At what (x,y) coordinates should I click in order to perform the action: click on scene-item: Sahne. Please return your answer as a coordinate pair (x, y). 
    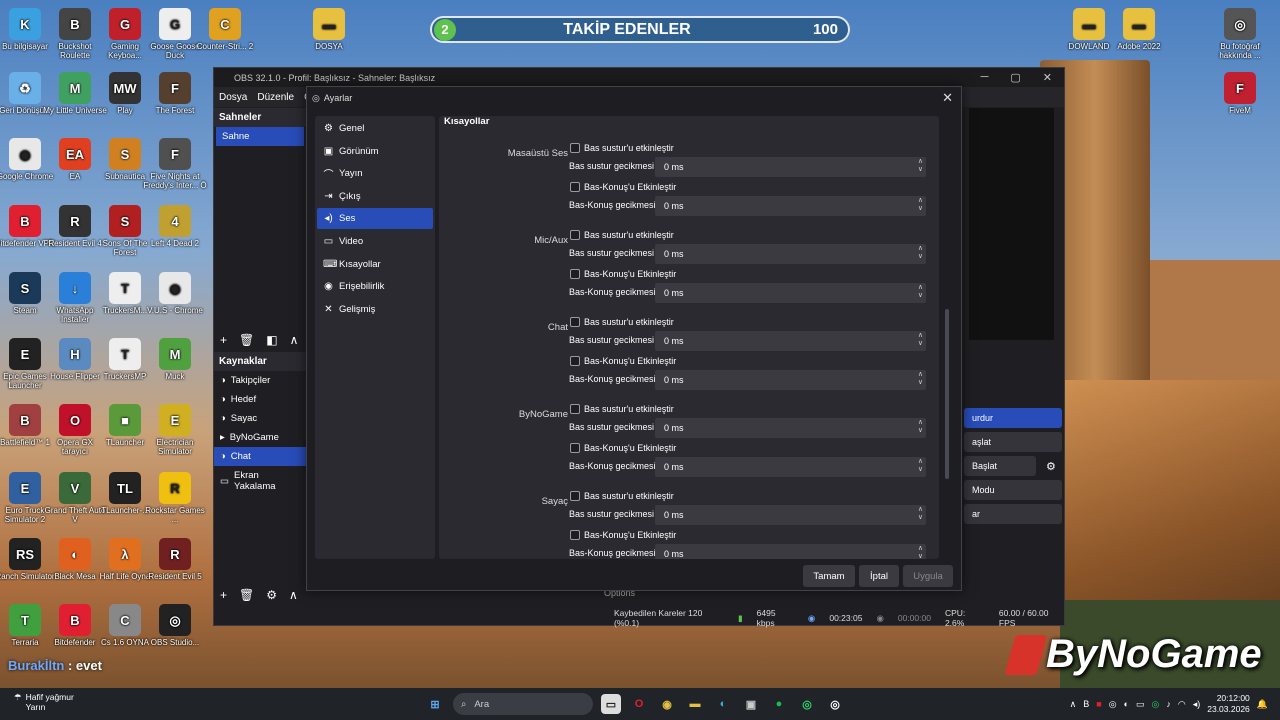
    Looking at the image, I should click on (260, 136).